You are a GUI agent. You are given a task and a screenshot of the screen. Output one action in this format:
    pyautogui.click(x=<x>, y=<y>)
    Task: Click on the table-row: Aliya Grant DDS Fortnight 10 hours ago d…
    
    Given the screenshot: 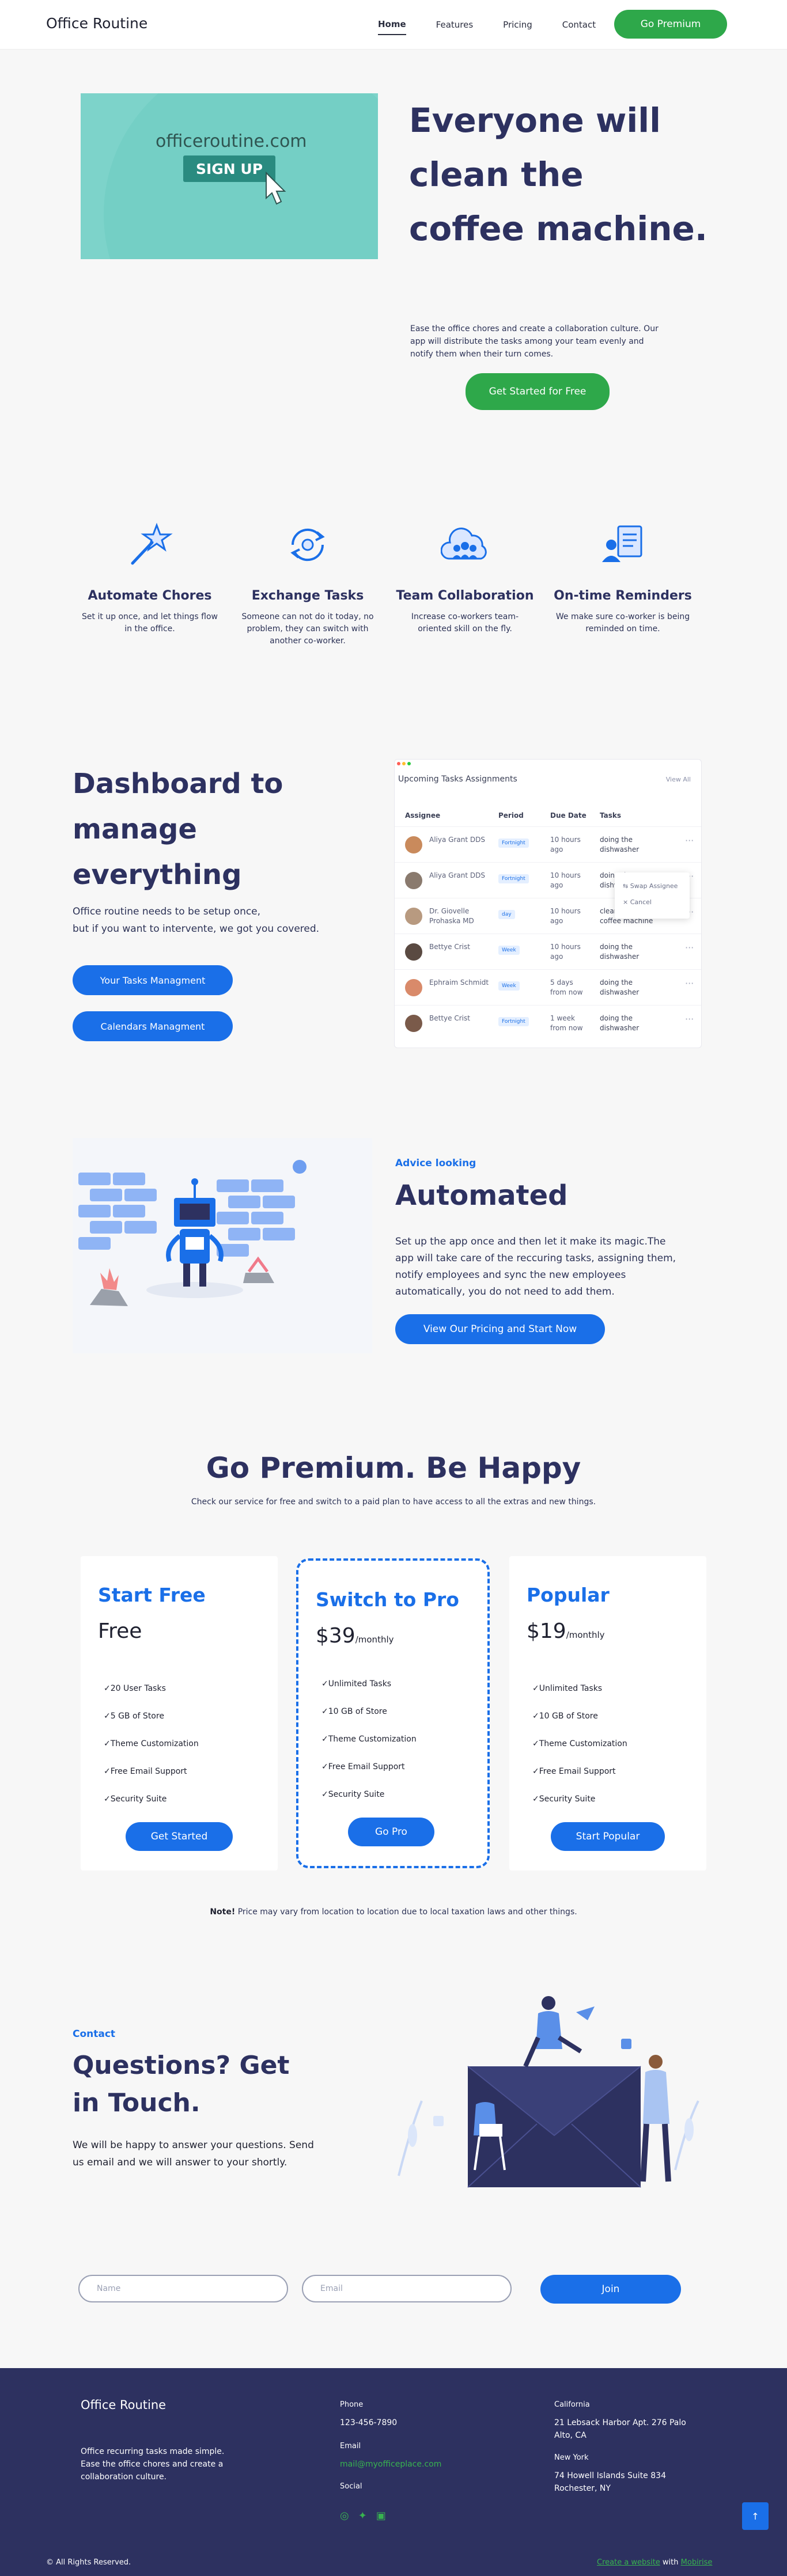 What is the action you would take?
    pyautogui.click(x=548, y=844)
    